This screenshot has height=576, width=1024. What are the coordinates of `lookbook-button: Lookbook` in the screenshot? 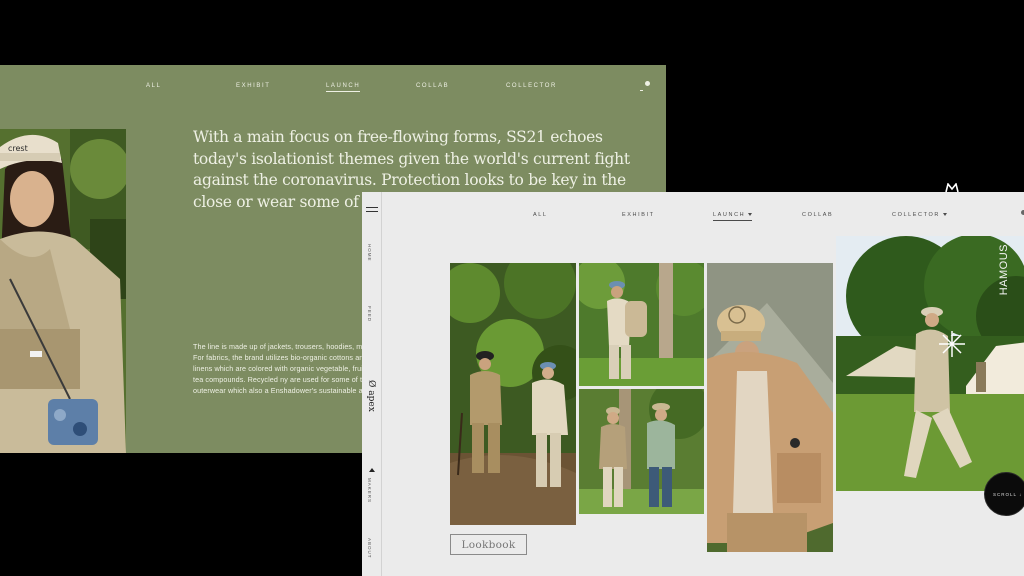 It's located at (488, 544).